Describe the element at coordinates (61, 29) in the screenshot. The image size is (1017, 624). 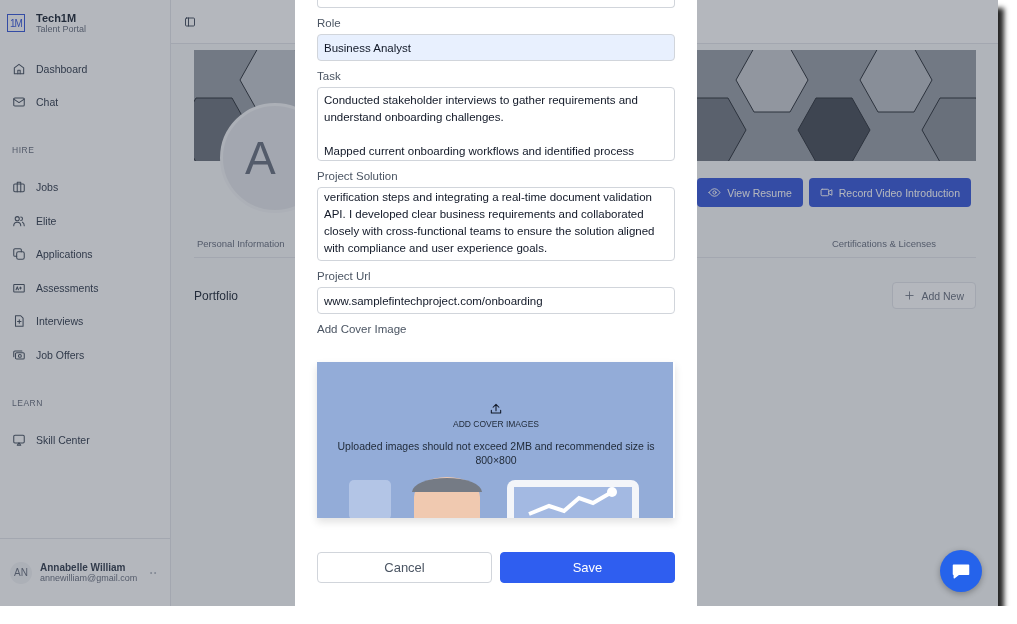
I see `brand-subtitle: Talent Portal` at that location.